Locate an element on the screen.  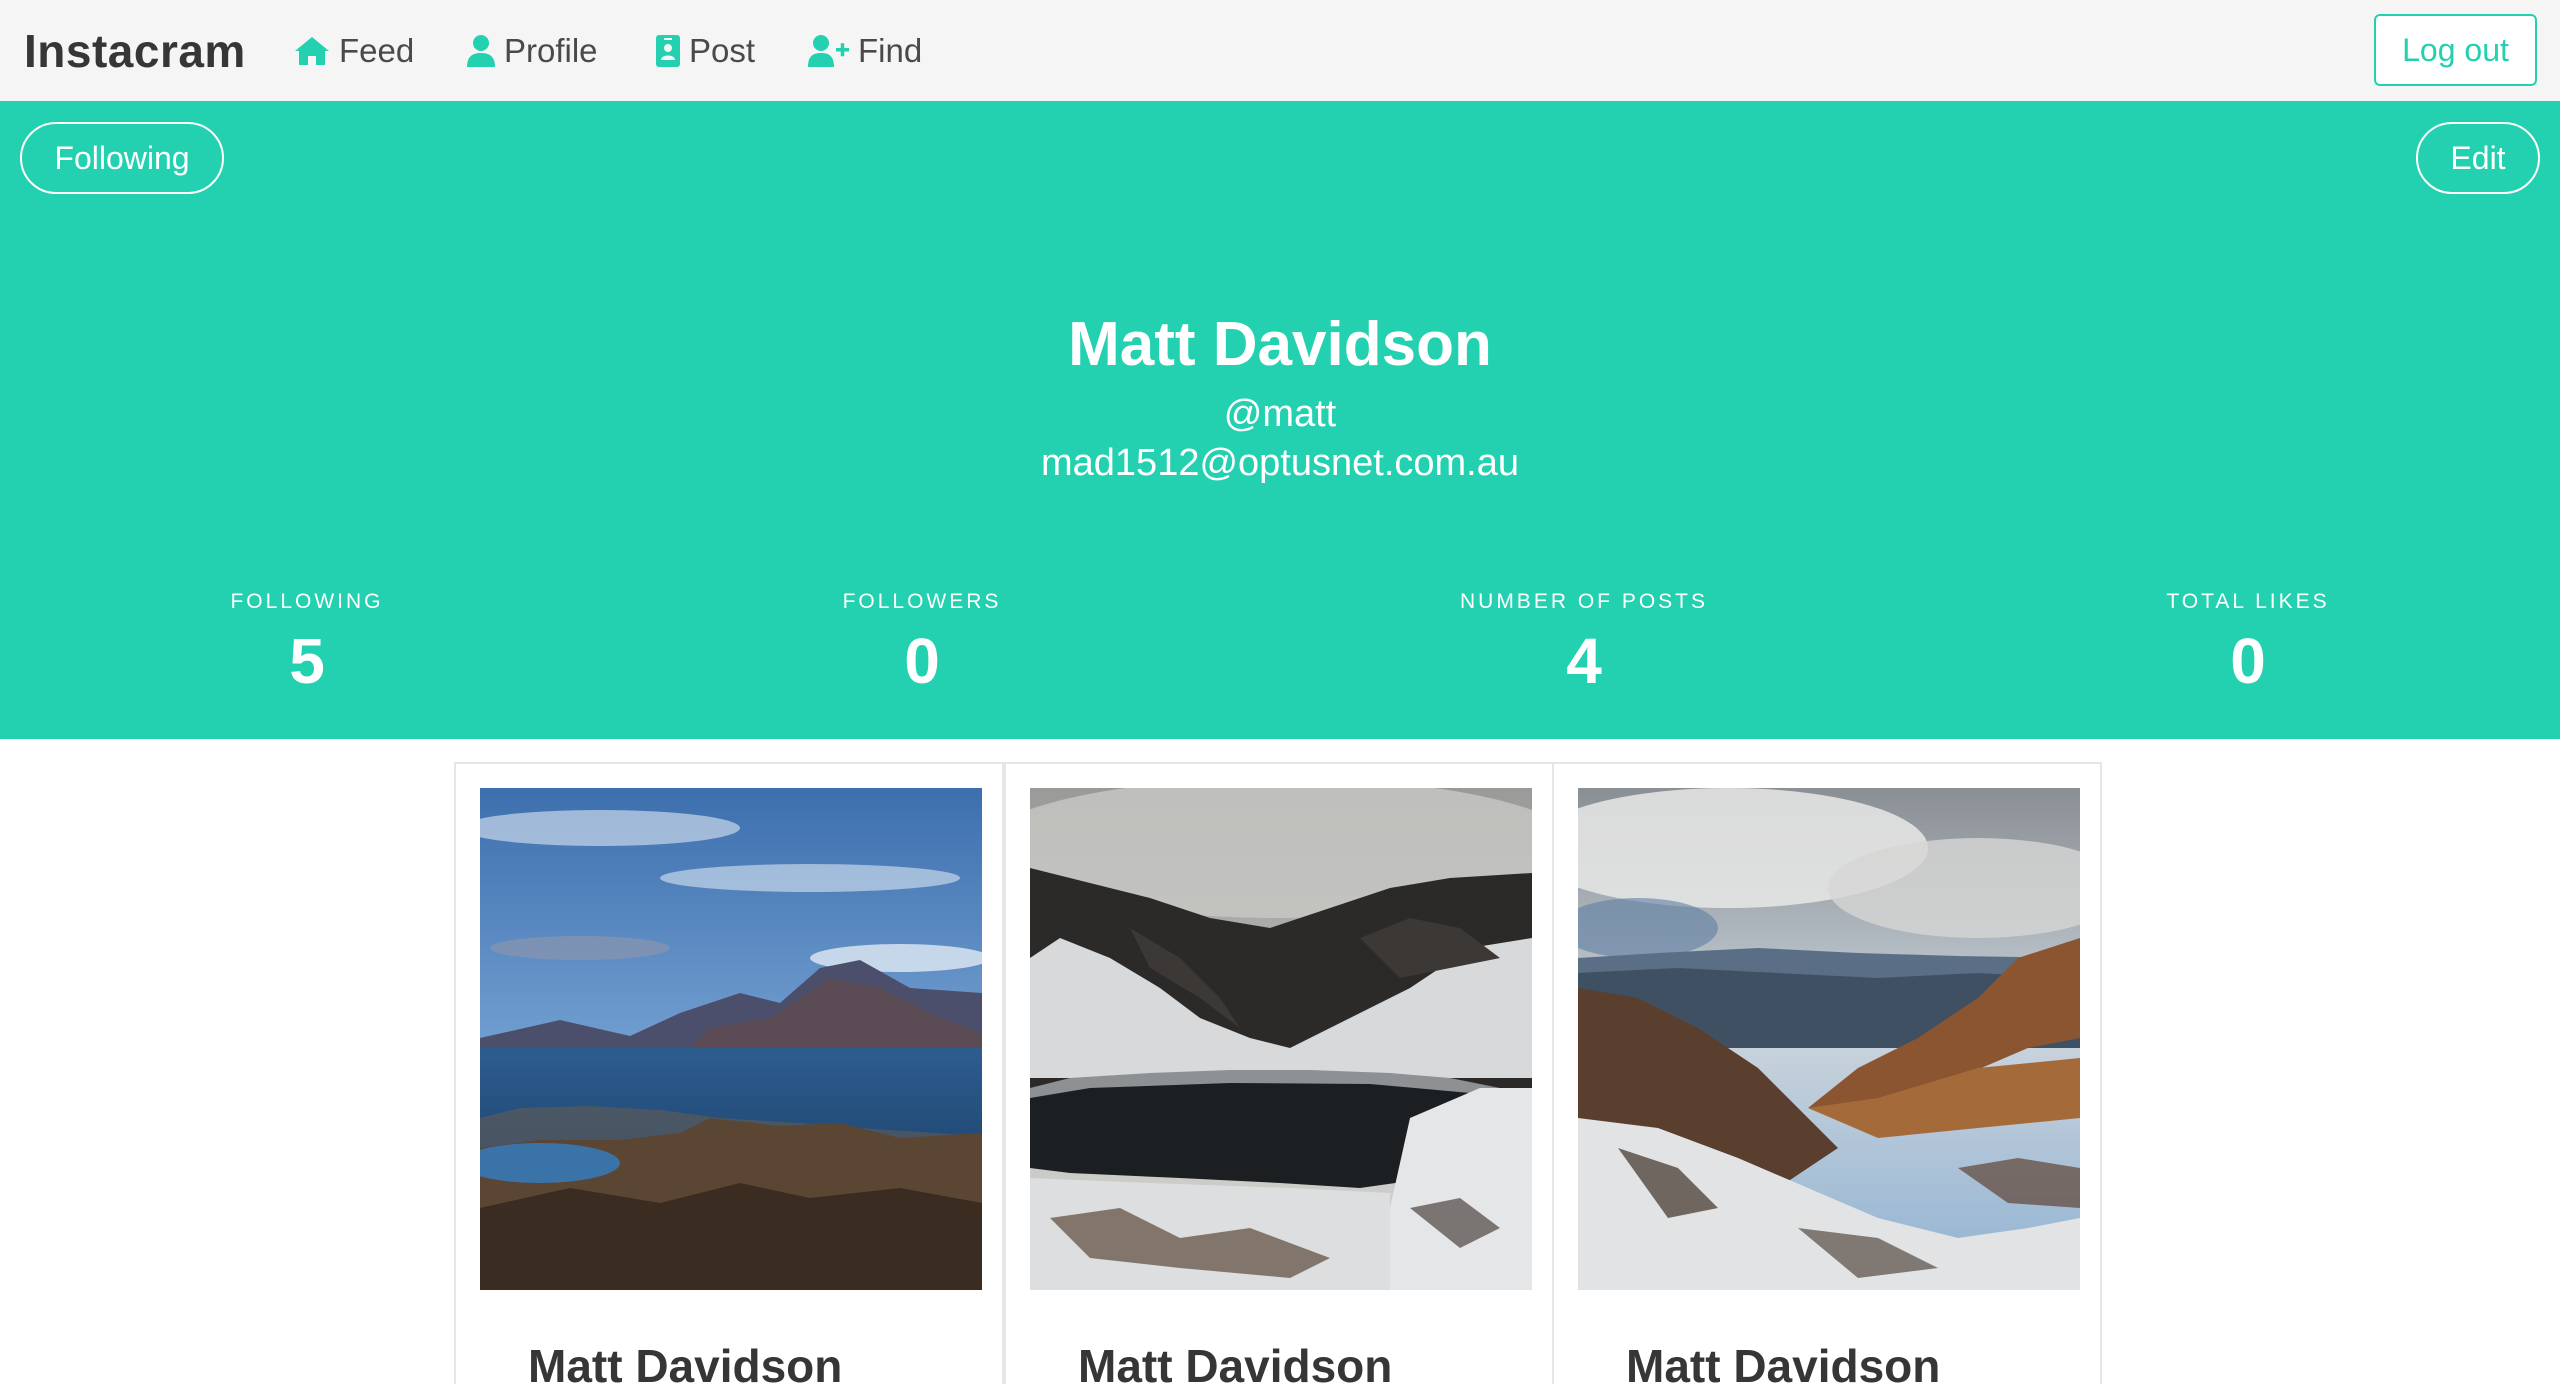
brand-logo: Instacram is located at coordinates (135, 51).